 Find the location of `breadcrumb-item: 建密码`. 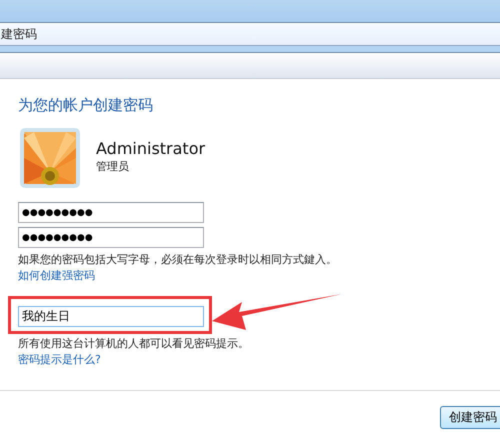

breadcrumb-item: 建密码 is located at coordinates (18, 34).